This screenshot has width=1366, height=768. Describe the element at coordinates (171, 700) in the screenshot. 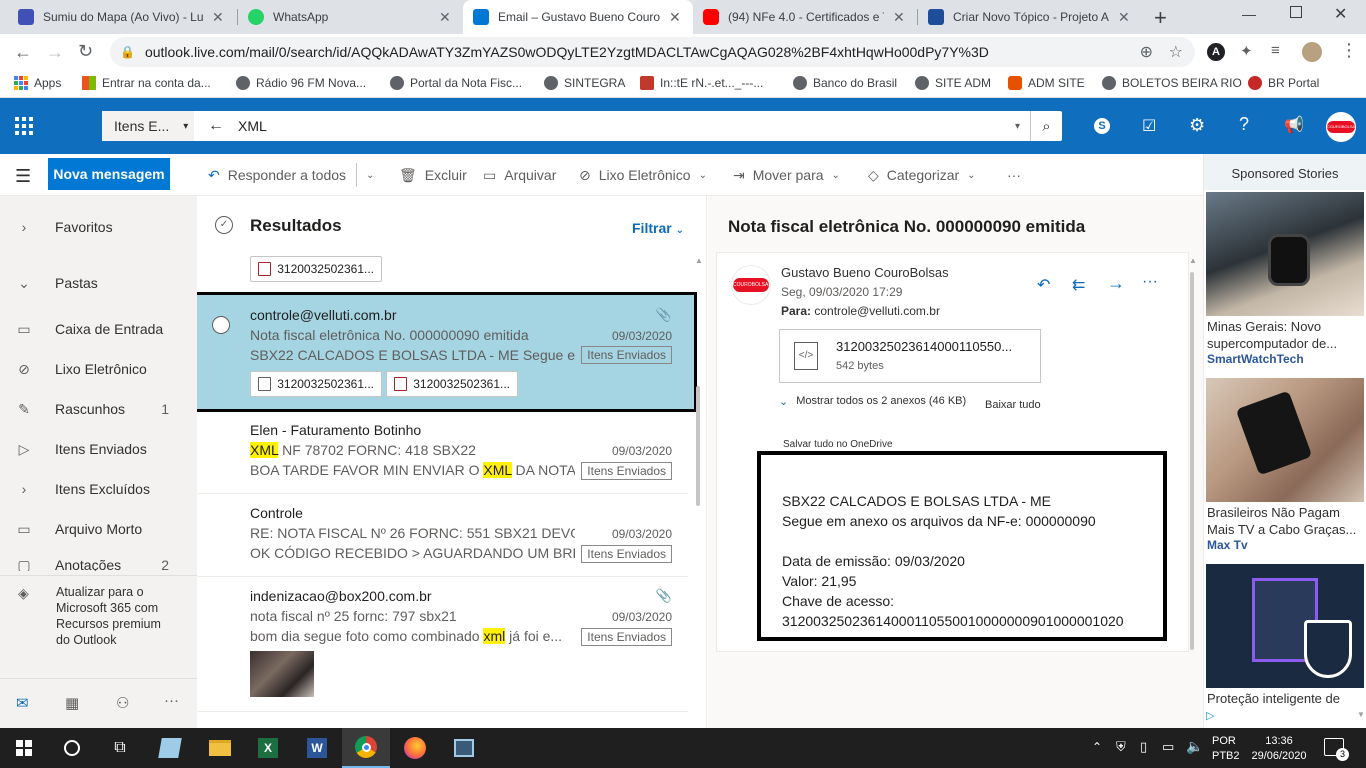

I see `more-apps-icon: ···` at that location.